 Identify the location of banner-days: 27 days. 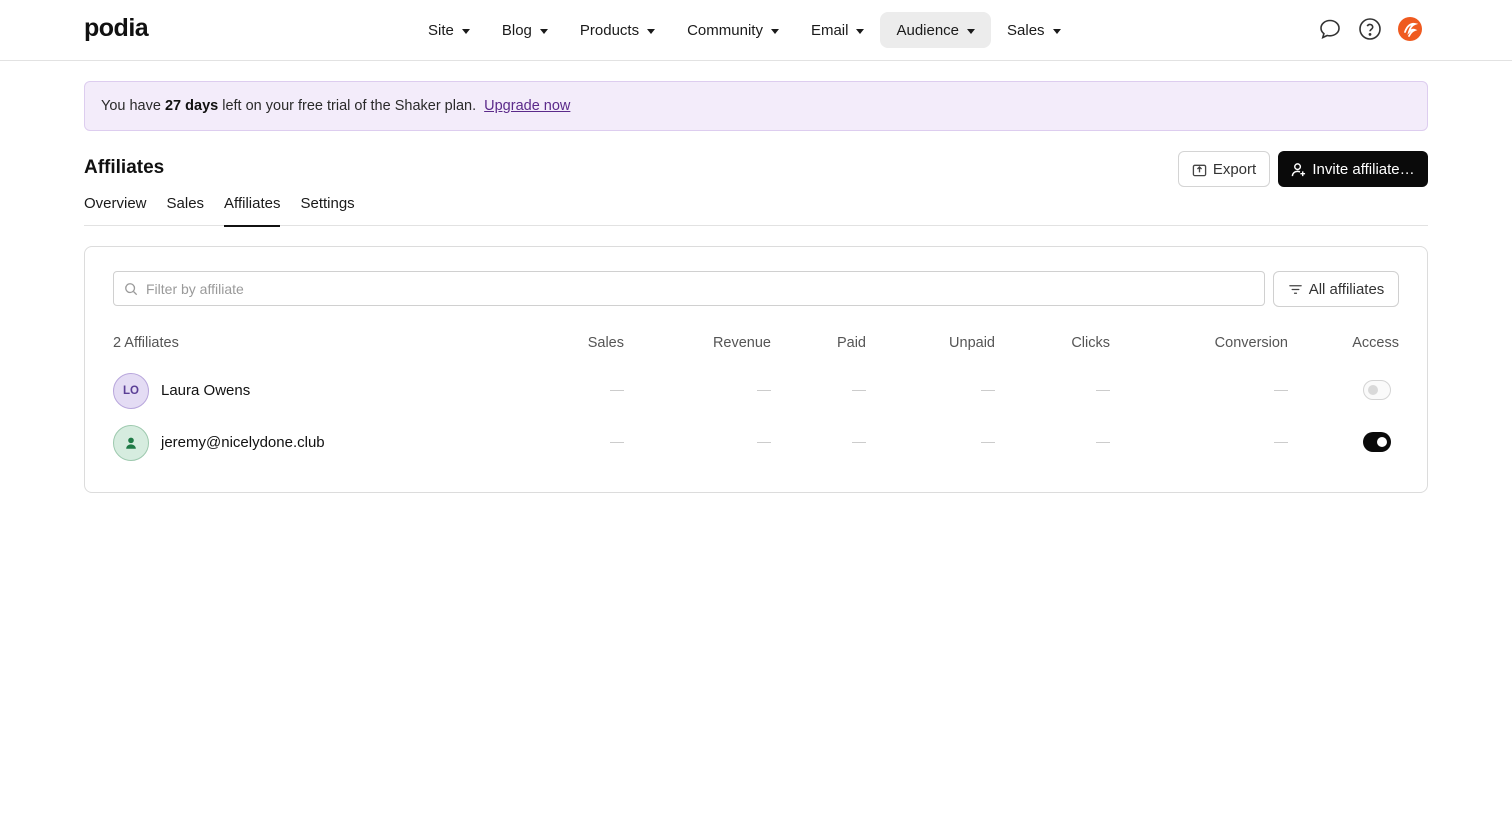
(191, 106).